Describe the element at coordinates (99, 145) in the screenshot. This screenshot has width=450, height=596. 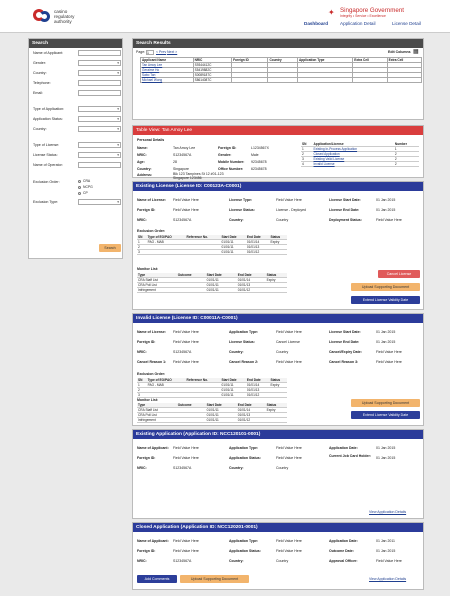
I see `license-type-select` at that location.